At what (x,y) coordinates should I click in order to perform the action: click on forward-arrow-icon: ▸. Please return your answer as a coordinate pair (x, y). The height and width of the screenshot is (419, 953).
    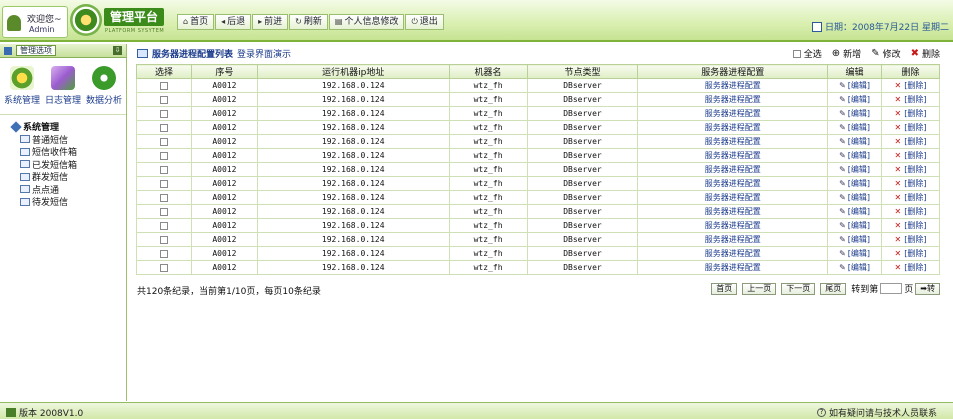
    Looking at the image, I should click on (260, 21).